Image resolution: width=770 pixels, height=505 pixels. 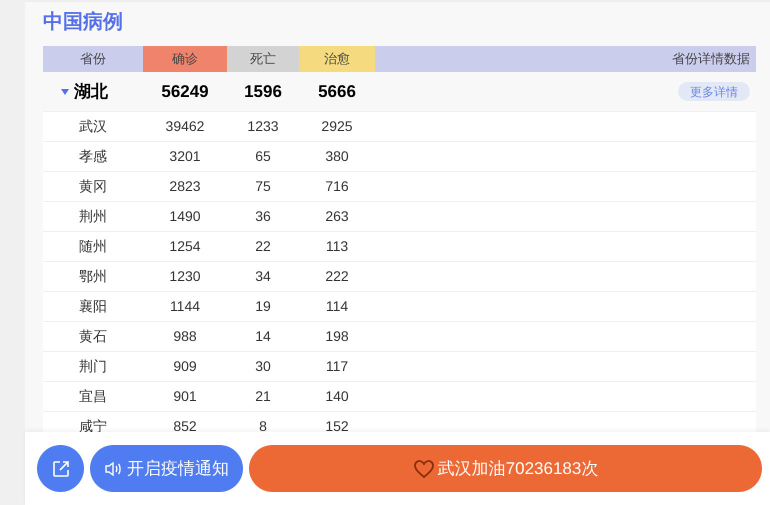 I want to click on table-cell-text: 113, so click(x=337, y=246).